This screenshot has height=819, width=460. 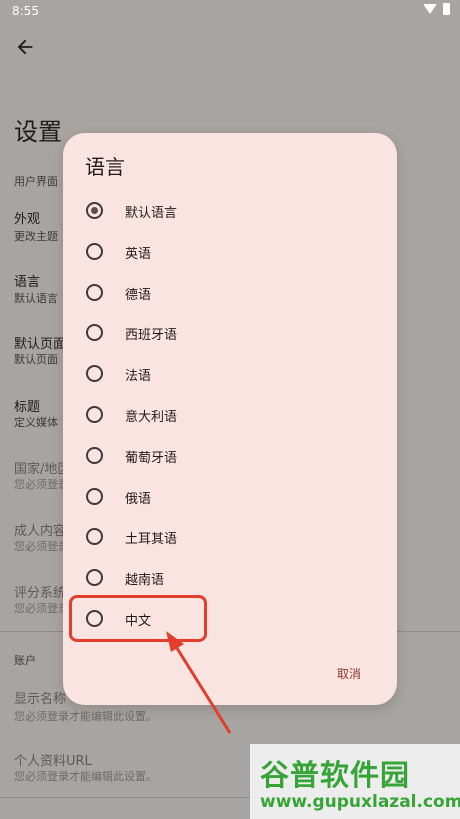 What do you see at coordinates (360, 802) in the screenshot?
I see `watermark-url: www.gupuxlazal.com` at bounding box center [360, 802].